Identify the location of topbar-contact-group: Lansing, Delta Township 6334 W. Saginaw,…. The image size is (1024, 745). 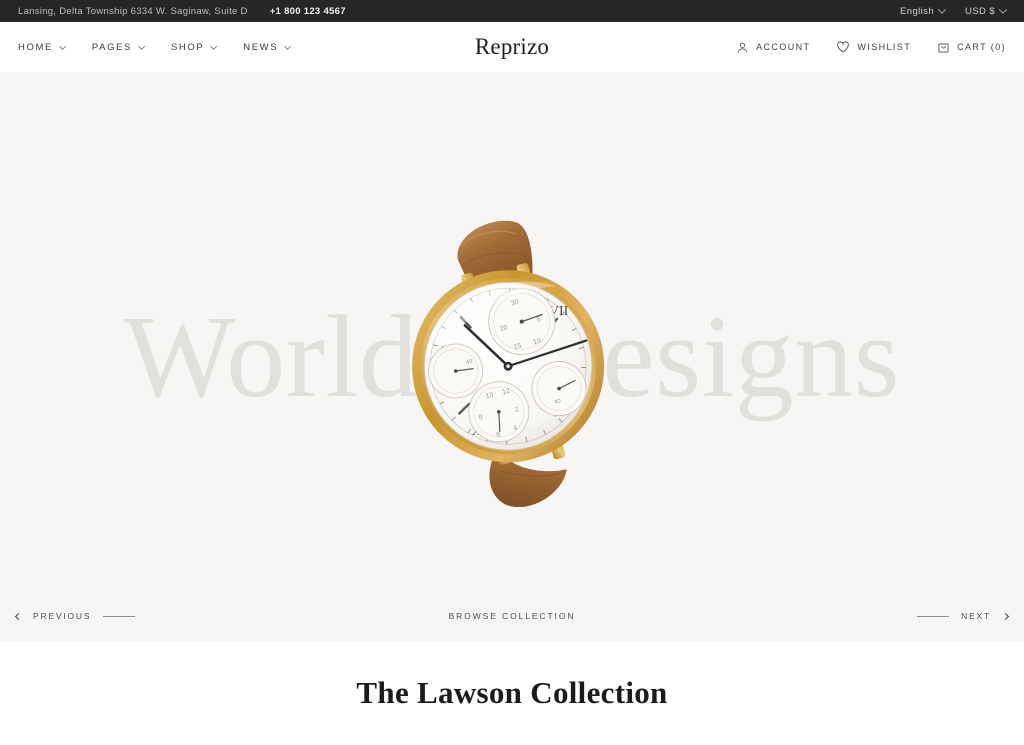
(182, 11).